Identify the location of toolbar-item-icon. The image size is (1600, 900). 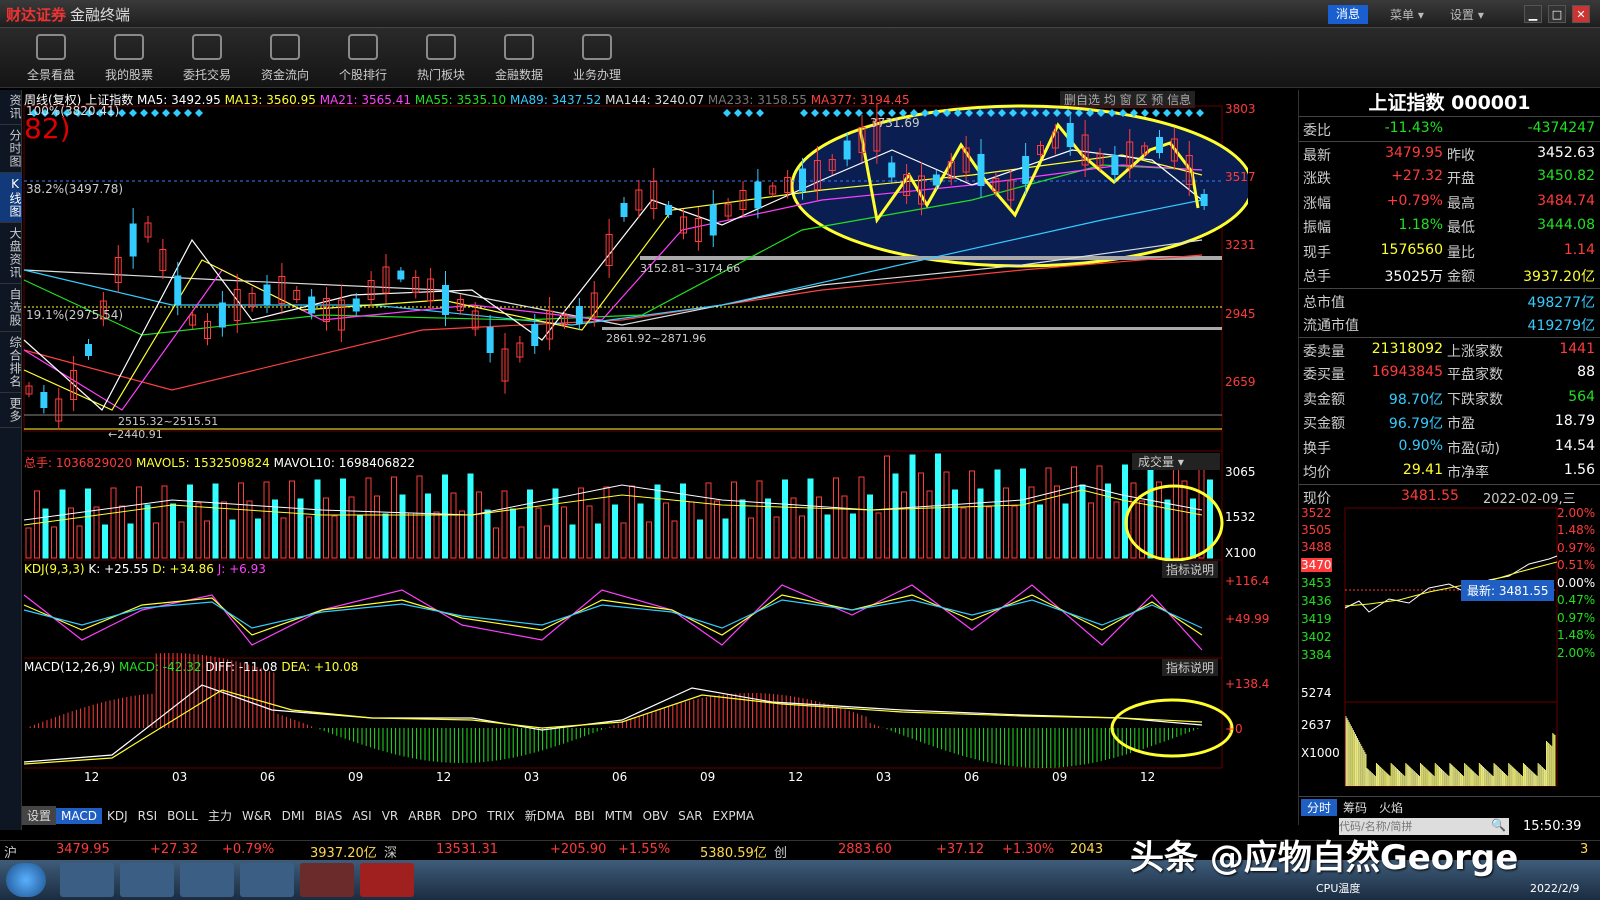
(129, 47).